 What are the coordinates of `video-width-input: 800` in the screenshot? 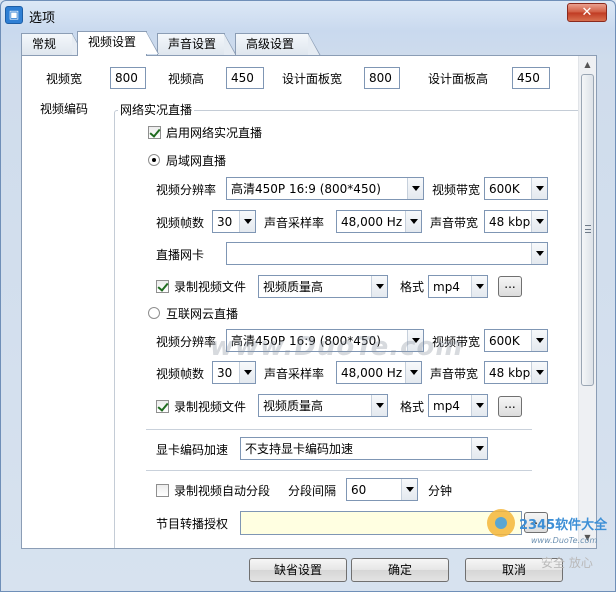 It's located at (128, 78).